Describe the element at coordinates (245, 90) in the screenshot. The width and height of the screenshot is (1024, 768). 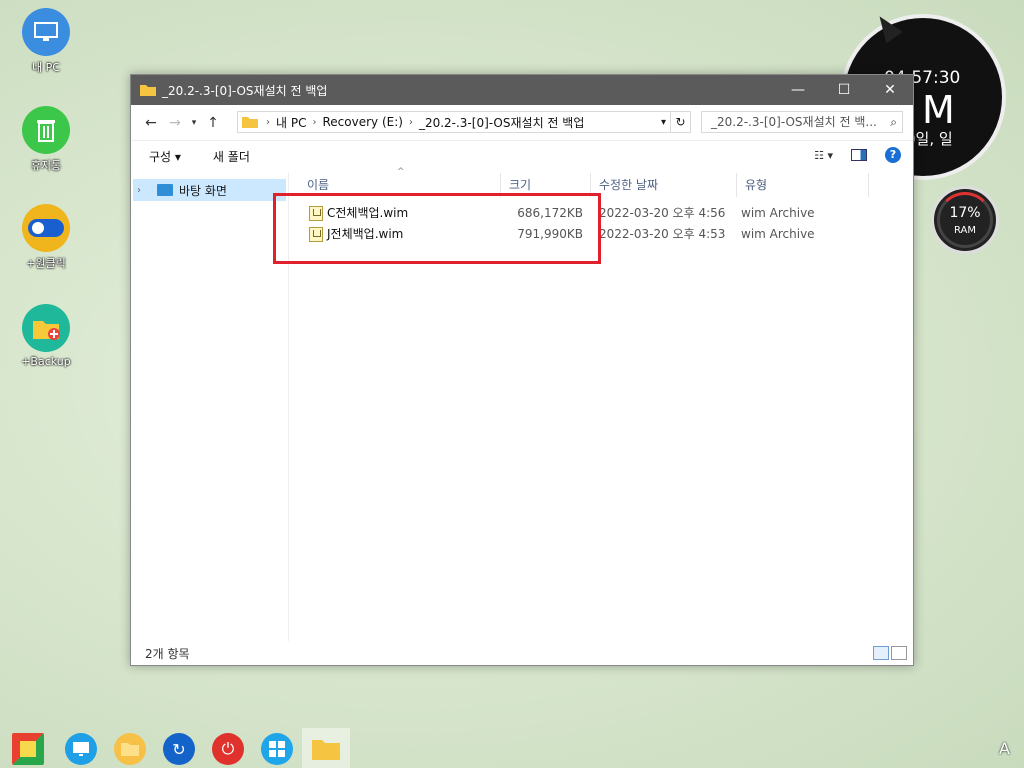
I see `window-title: _20.2-.3-[0]-OS재설치 전 백업` at that location.